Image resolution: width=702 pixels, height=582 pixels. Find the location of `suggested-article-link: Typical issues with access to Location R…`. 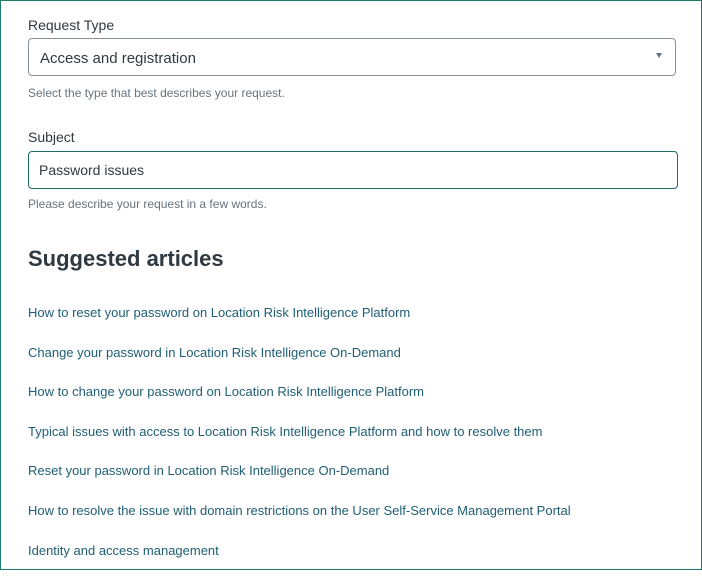

suggested-article-link: Typical issues with access to Location R… is located at coordinates (285, 431).